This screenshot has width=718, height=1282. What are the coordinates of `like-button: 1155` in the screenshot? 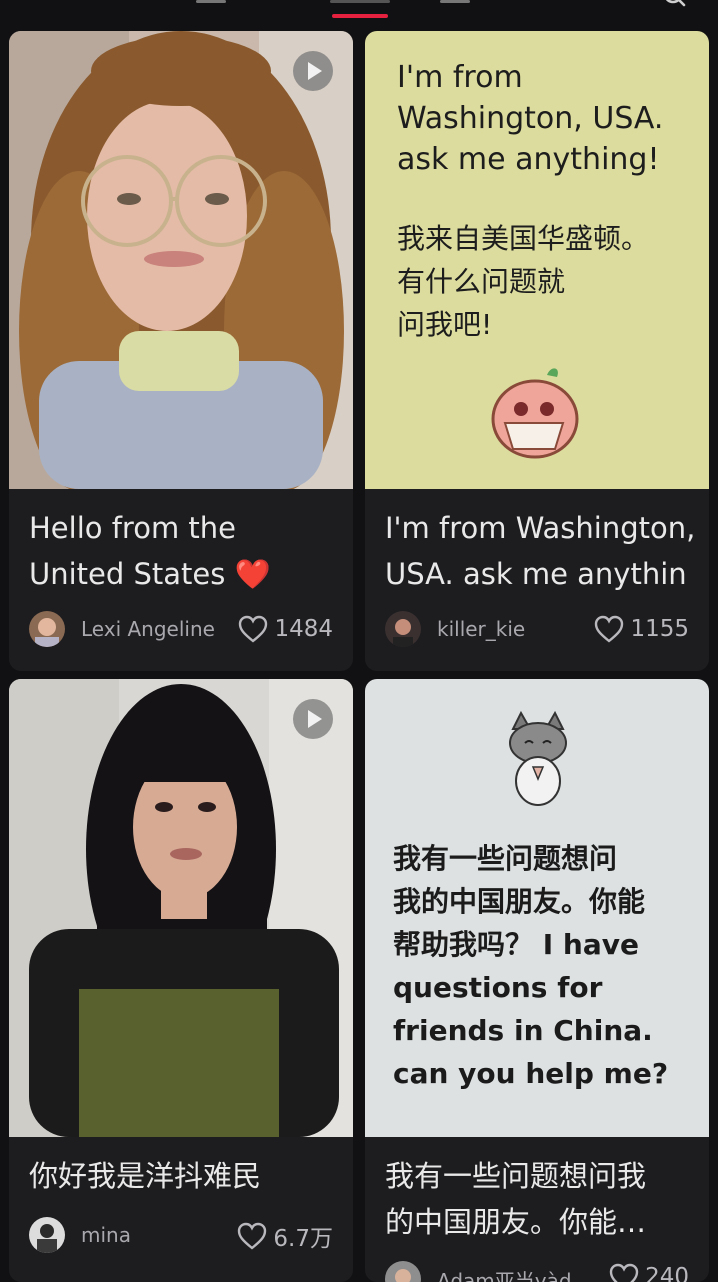 It's located at (641, 629).